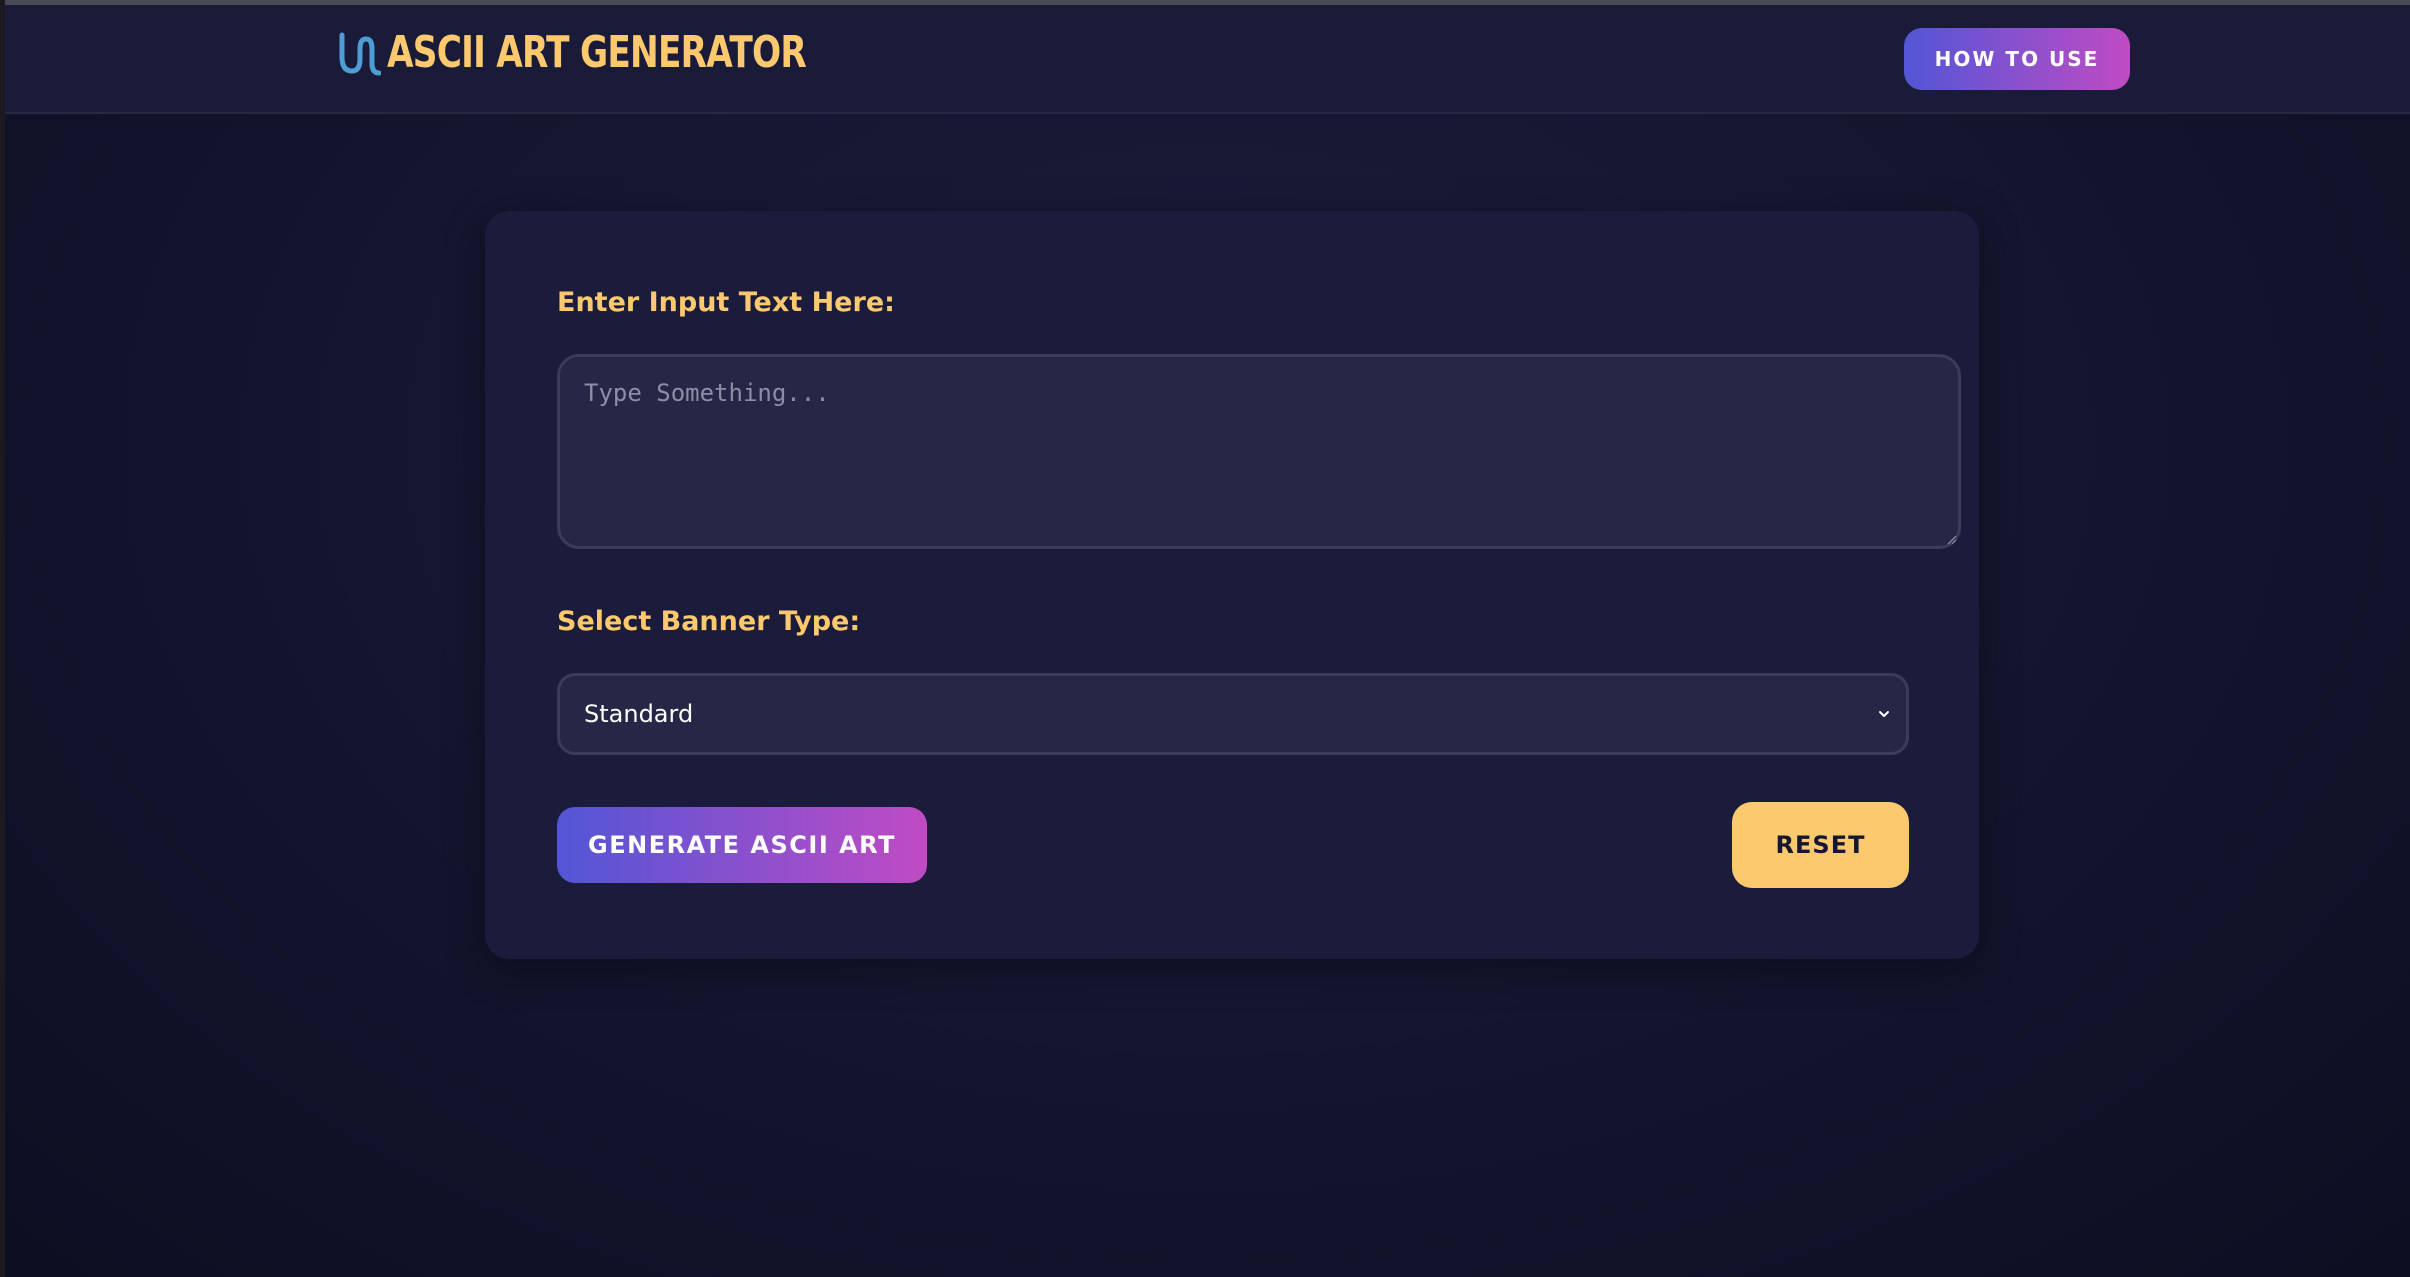 The image size is (2410, 1277). Describe the element at coordinates (1207, 59) in the screenshot. I see `site-header: ASCII ART GENERATOR HOW TO USE` at that location.